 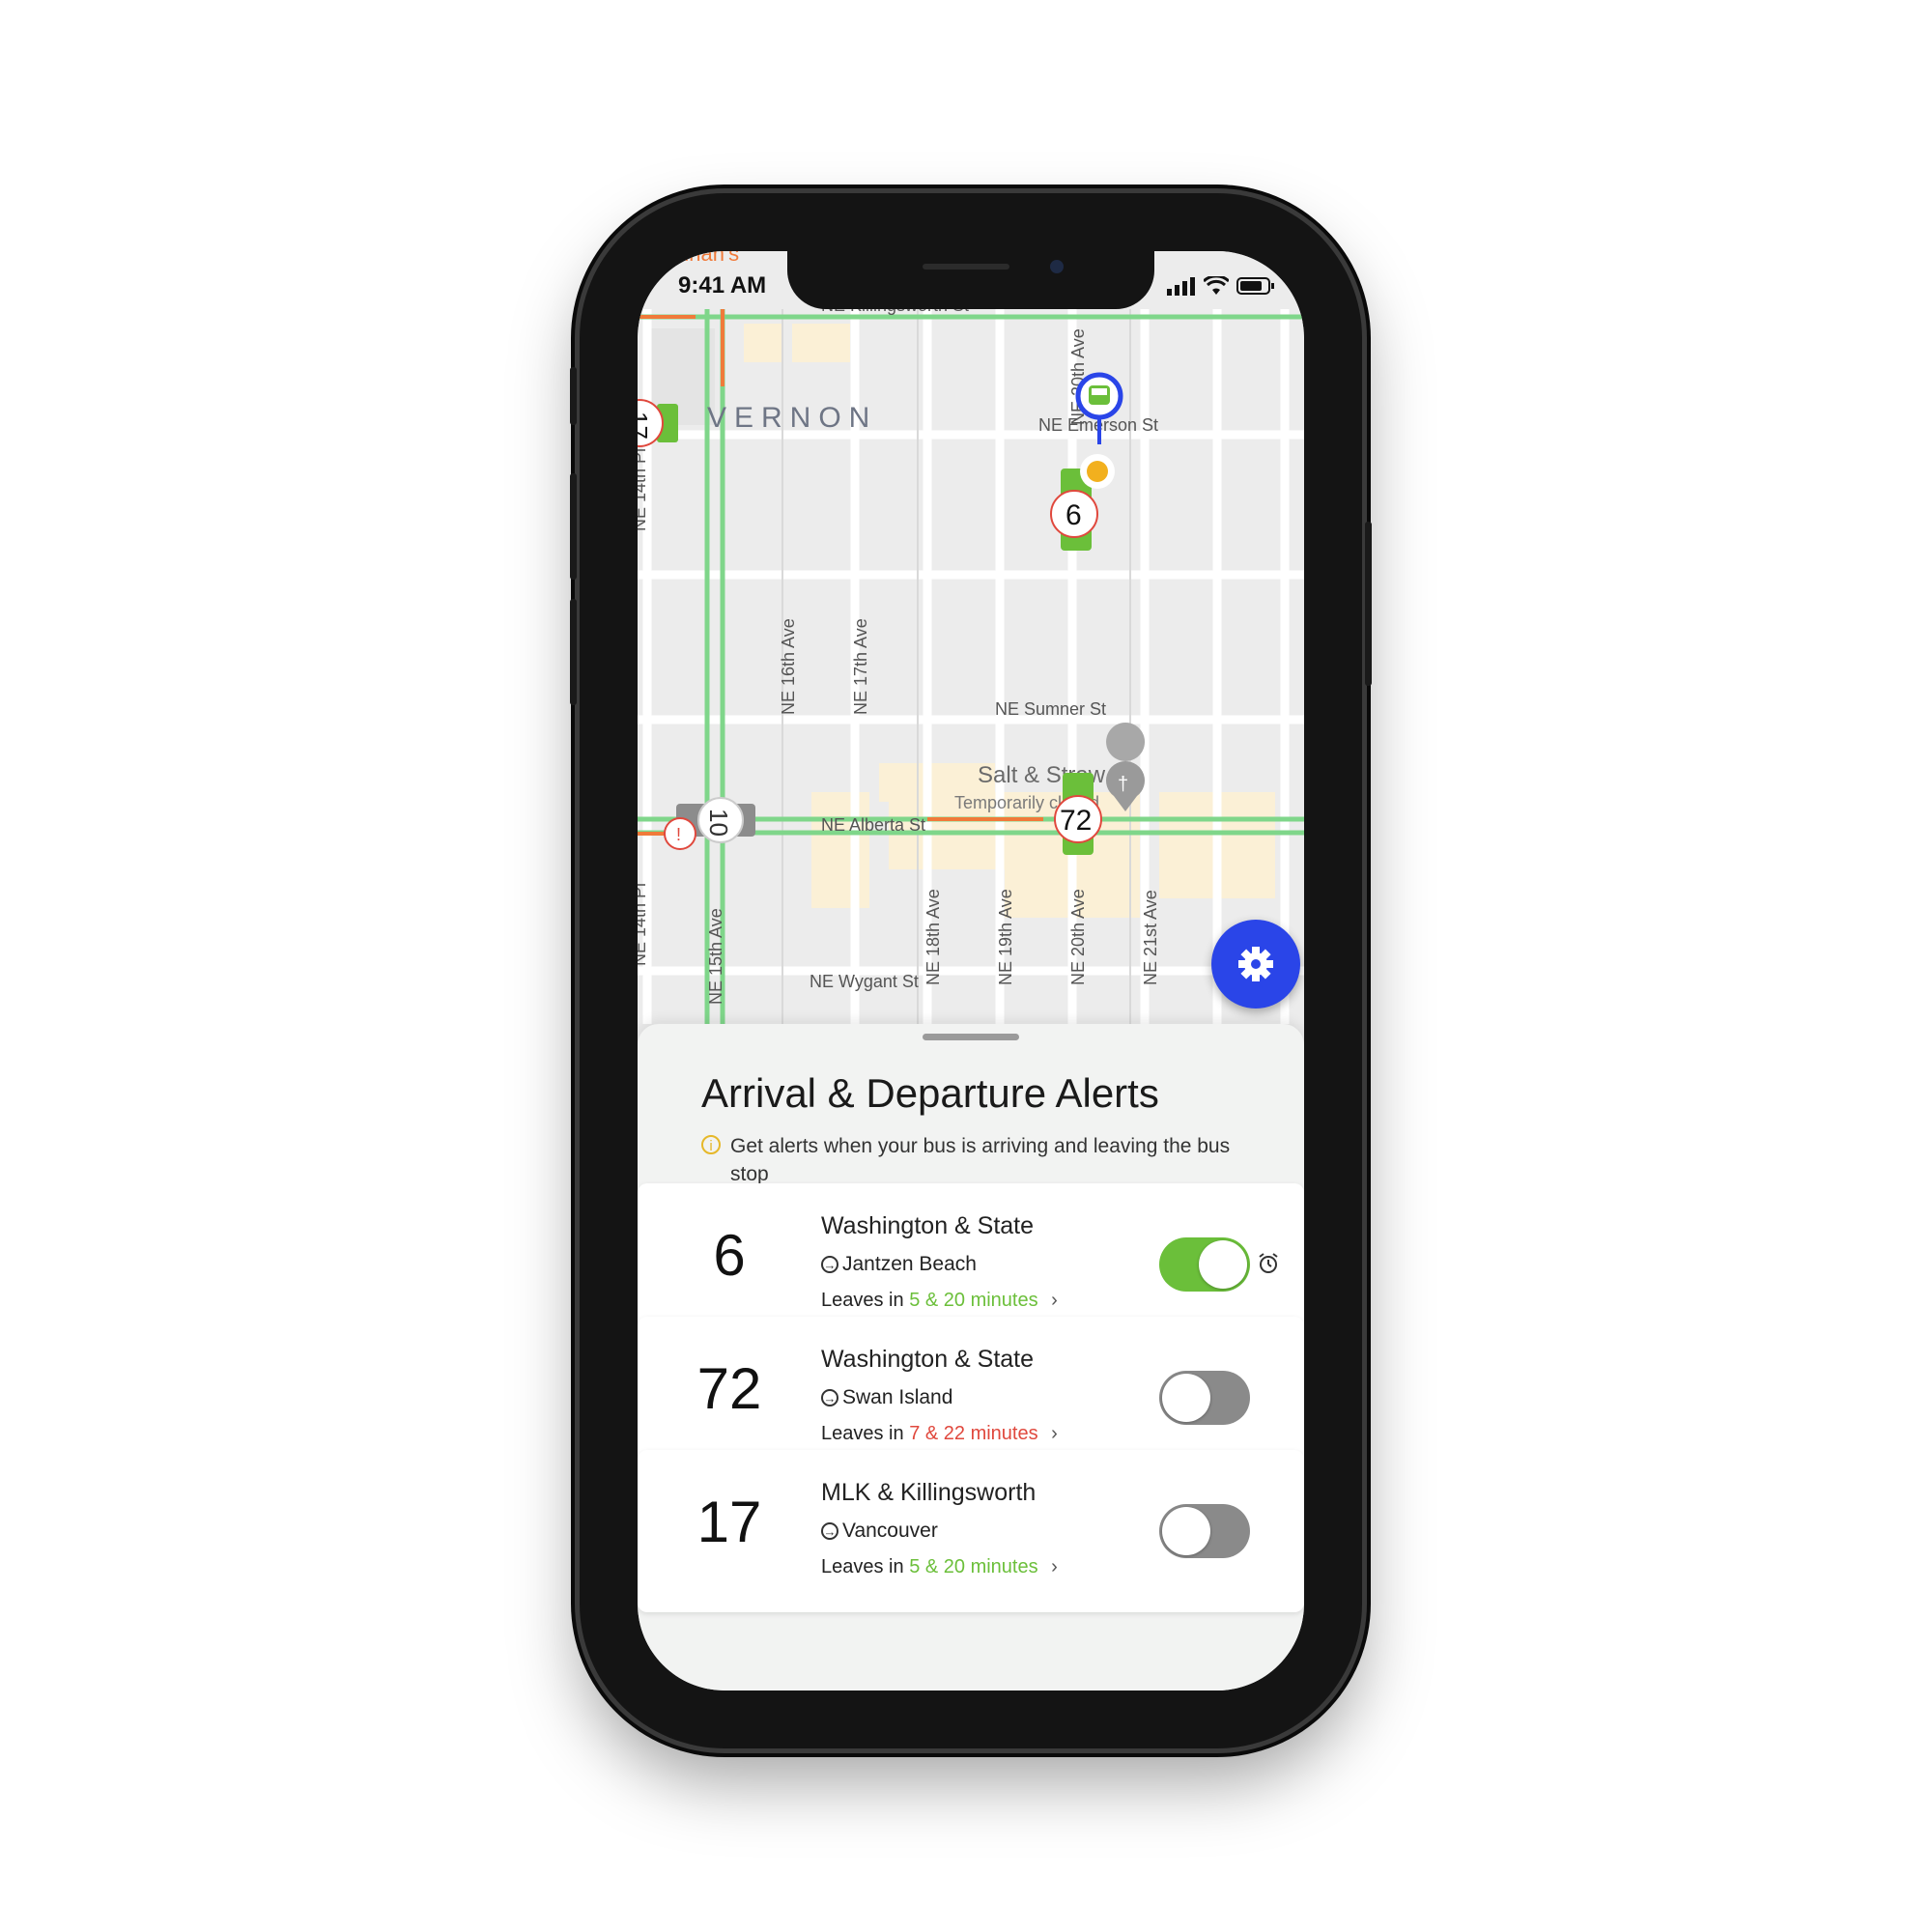 What do you see at coordinates (792, 418) in the screenshot?
I see `neighborhood-label: VERNON` at bounding box center [792, 418].